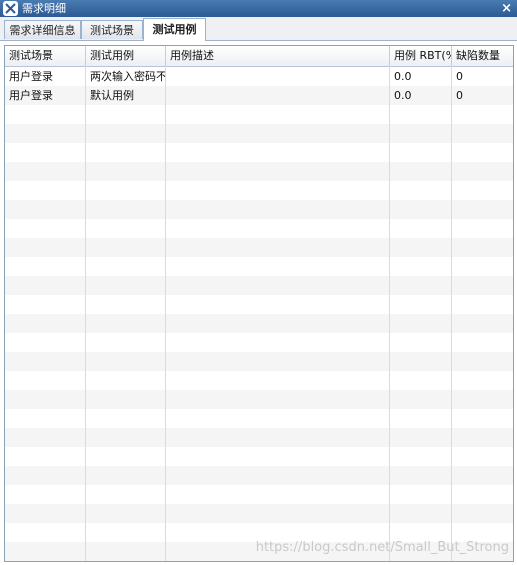 This screenshot has height=565, width=517. I want to click on grid-header: 测试场景 测试用例 用例描述 用例 RBT(% 缺陷数量, so click(259, 56).